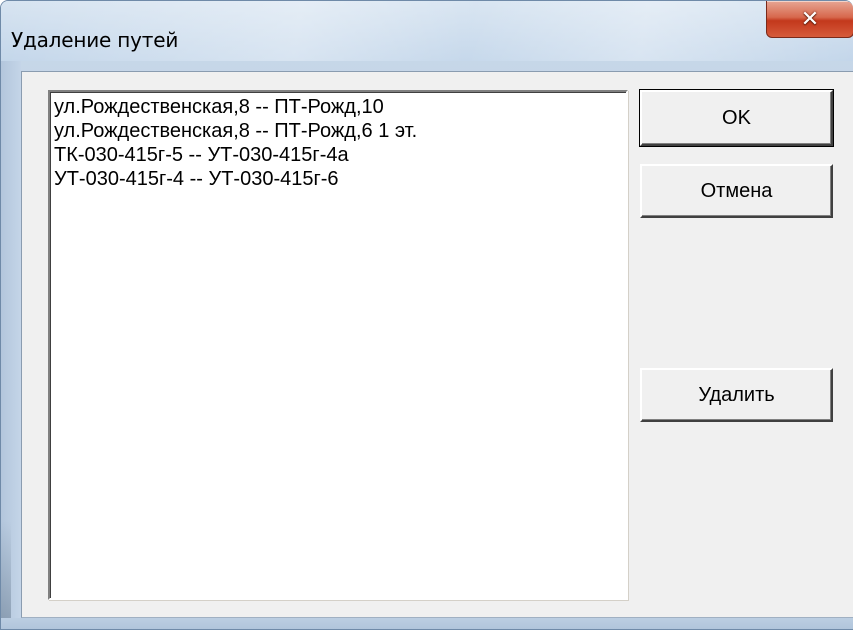  Describe the element at coordinates (95, 40) in the screenshot. I see `window-title: Удаление путей` at that location.